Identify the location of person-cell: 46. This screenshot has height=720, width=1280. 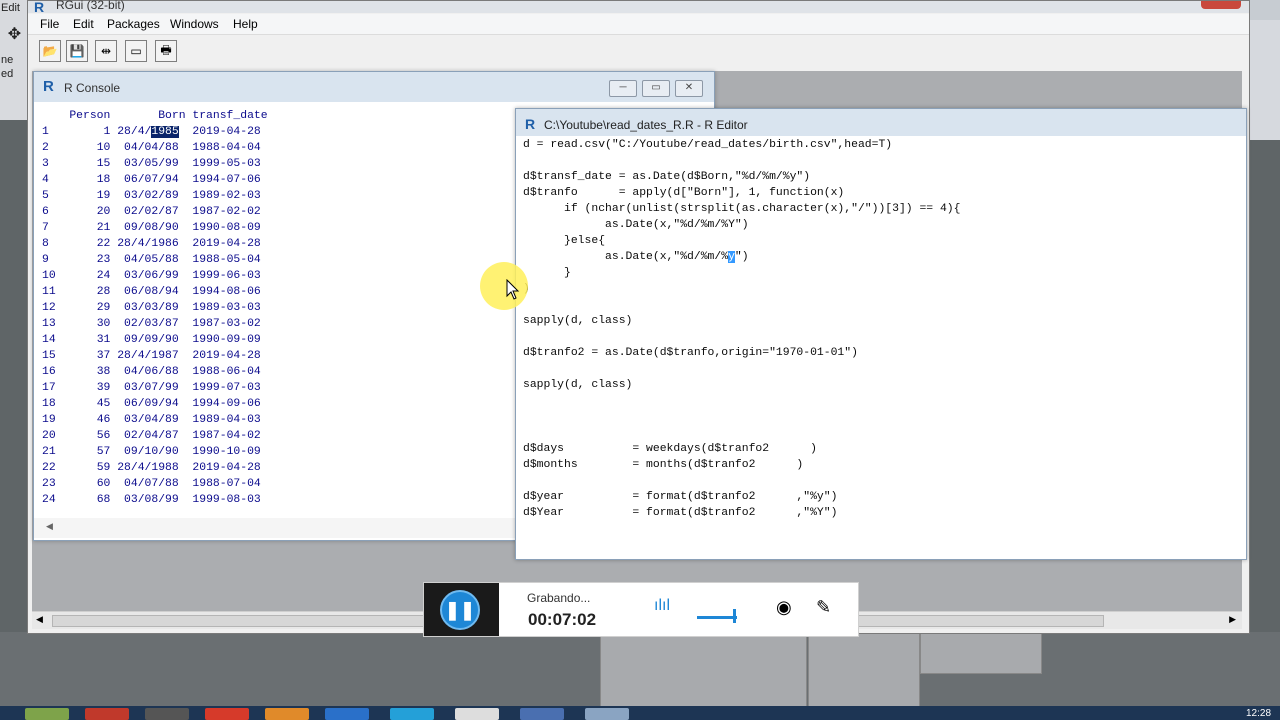
(86, 420).